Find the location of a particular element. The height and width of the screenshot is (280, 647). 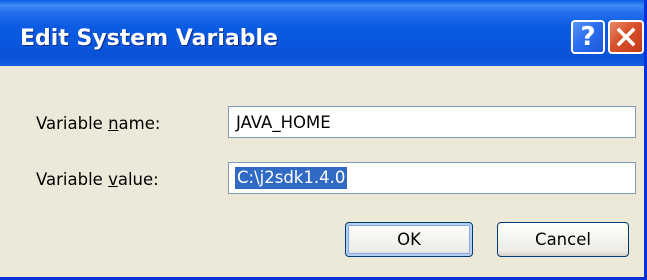

cancel-button: Cancel is located at coordinates (563, 239).